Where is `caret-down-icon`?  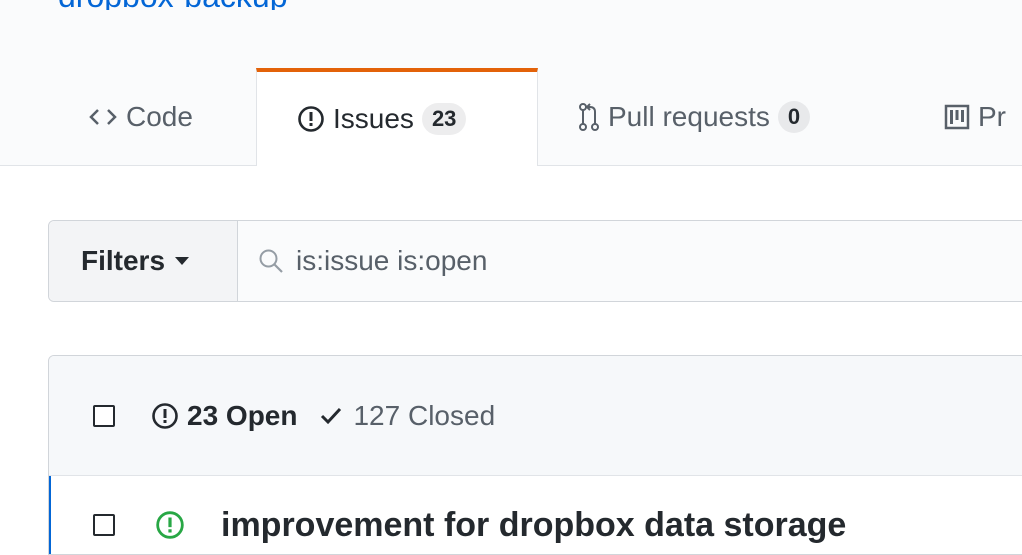
caret-down-icon is located at coordinates (182, 261).